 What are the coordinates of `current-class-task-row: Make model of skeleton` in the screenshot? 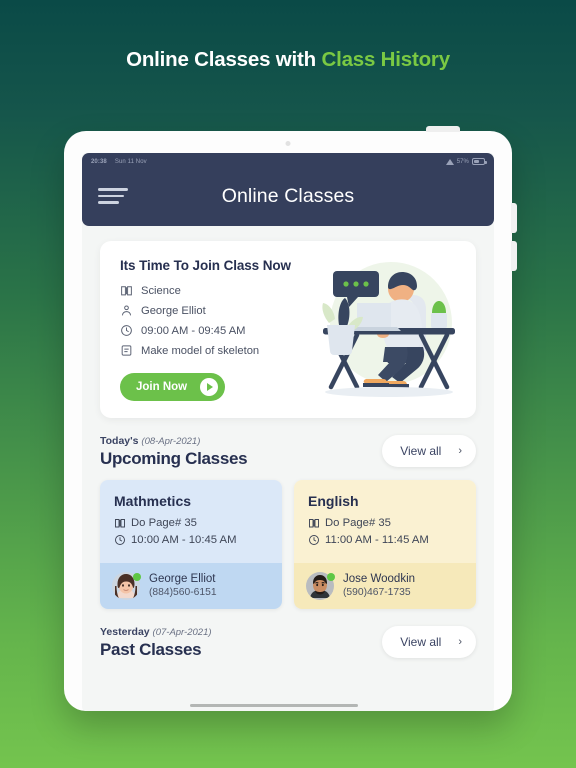 It's located at (215, 350).